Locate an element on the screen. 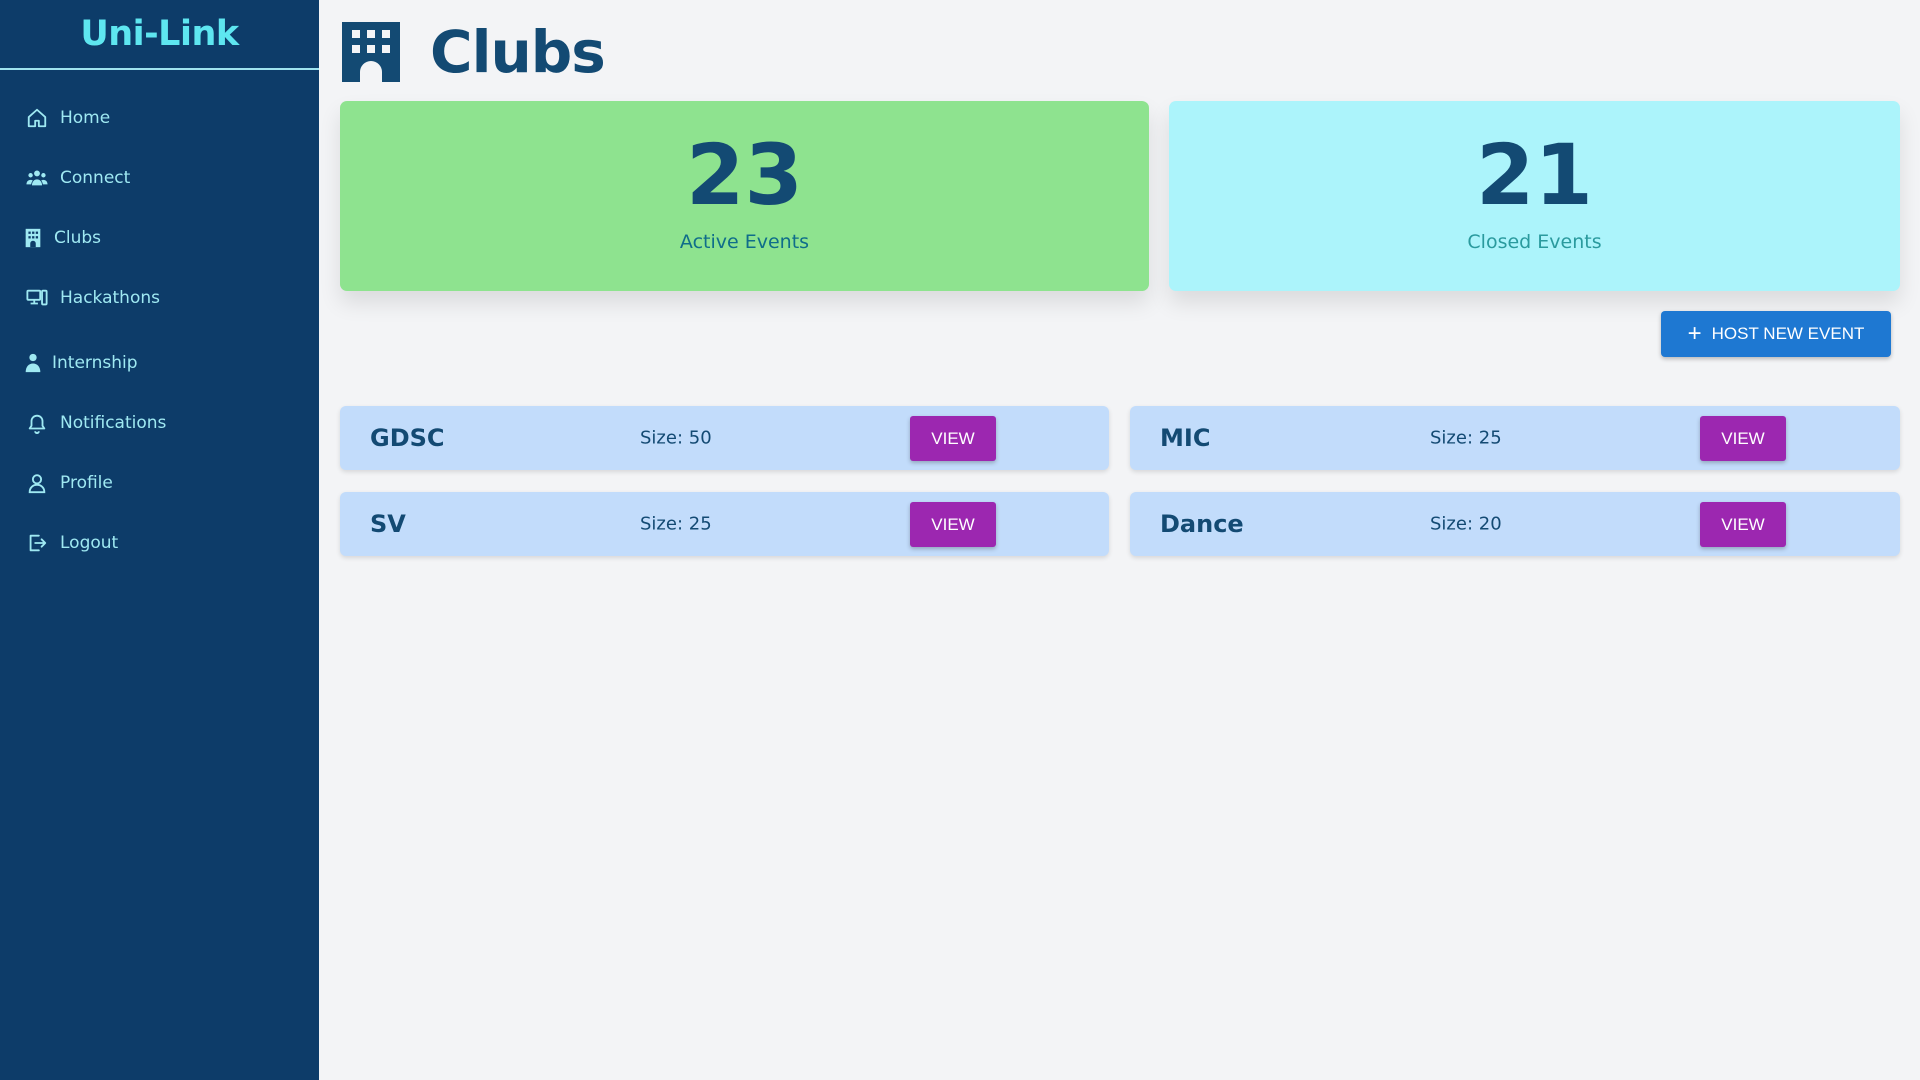  sidebar-item-label: Home is located at coordinates (85, 118).